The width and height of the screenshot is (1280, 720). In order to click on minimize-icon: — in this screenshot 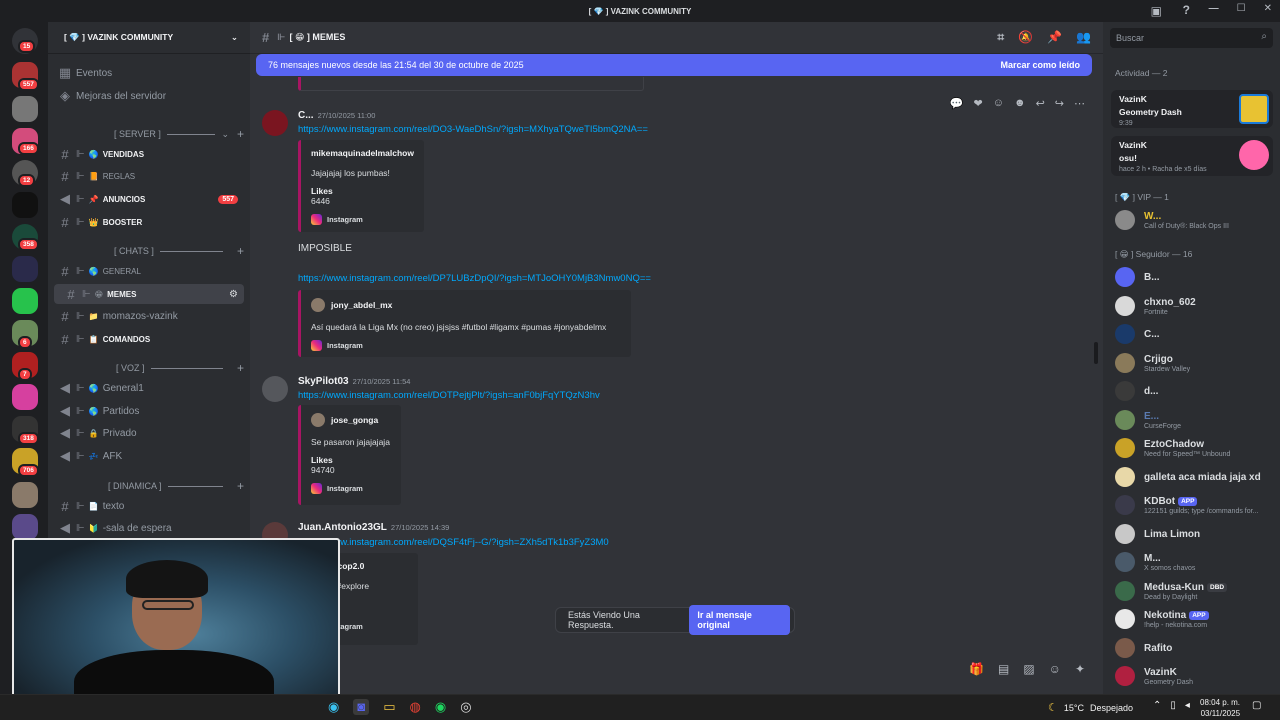, I will do `click(1214, 8)`.